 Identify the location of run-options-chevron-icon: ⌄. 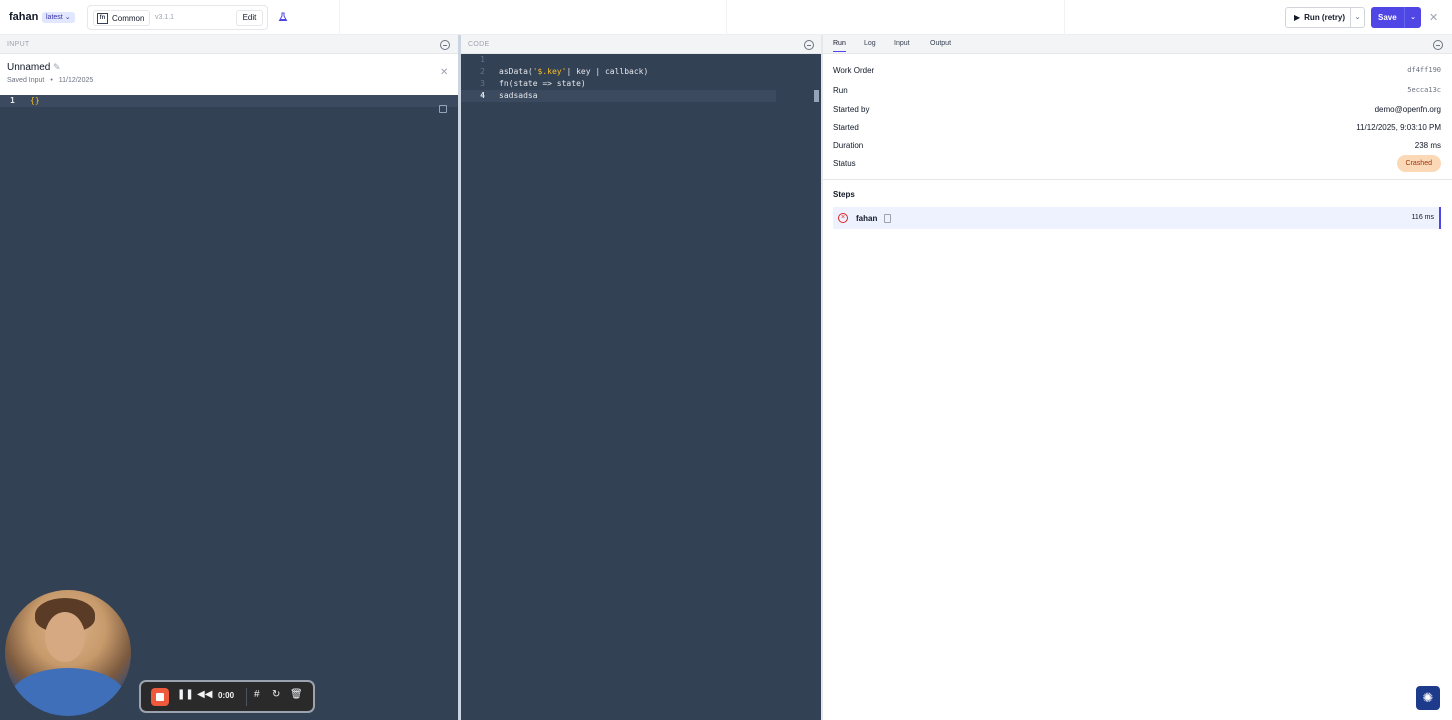
(1357, 17).